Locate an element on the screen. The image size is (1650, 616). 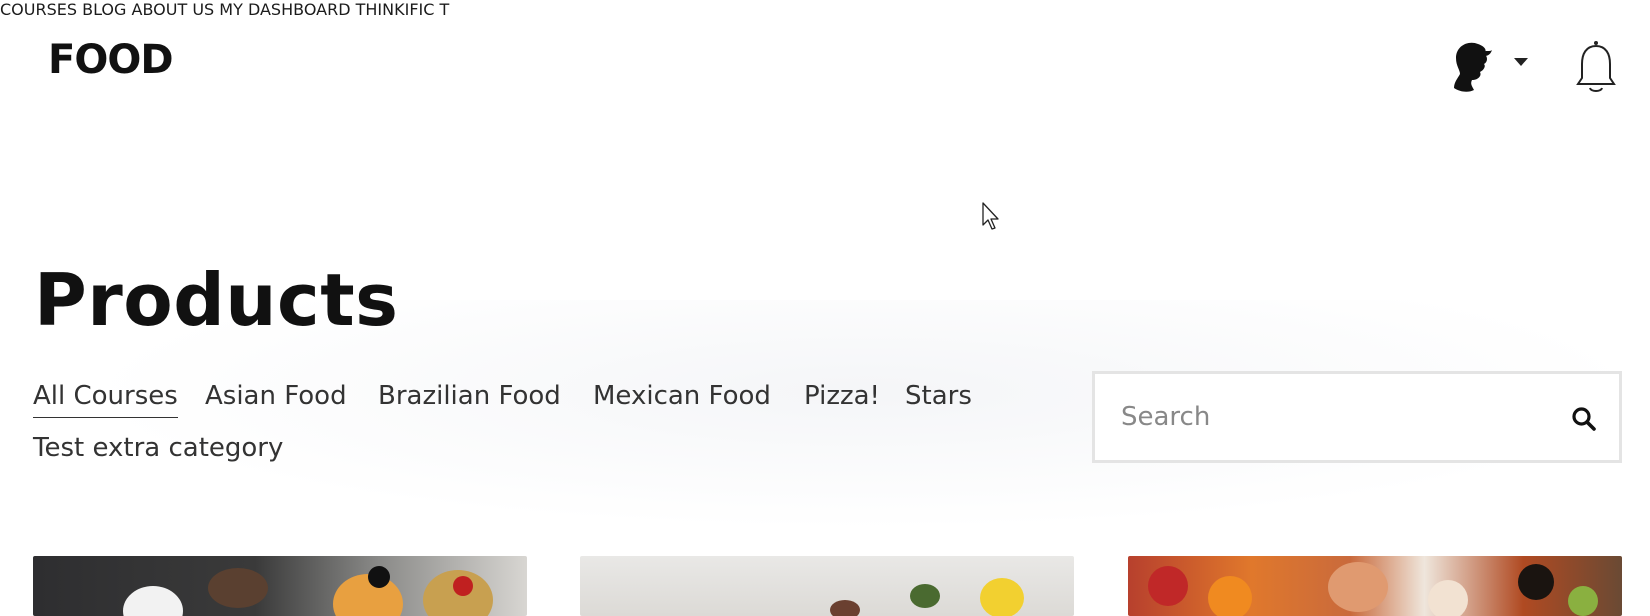
search-input is located at coordinates (1331, 417).